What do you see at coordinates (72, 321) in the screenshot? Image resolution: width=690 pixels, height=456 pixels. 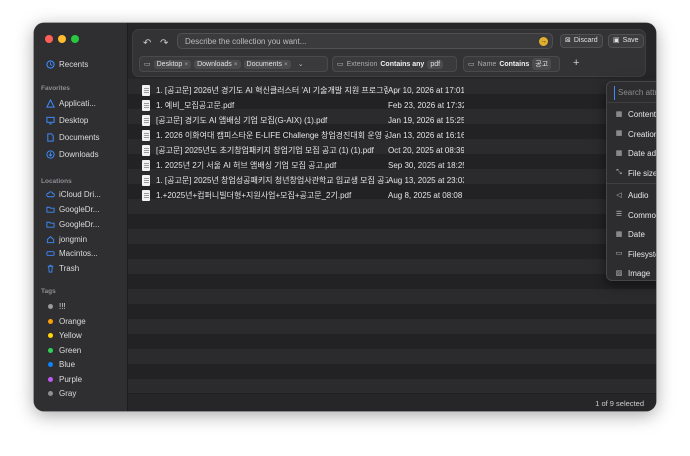 I see `sidebar-tag-label: Orange` at bounding box center [72, 321].